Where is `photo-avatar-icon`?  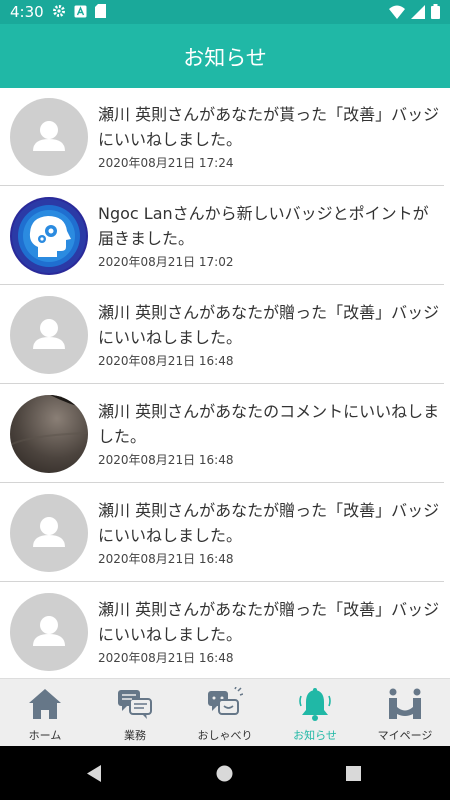 photo-avatar-icon is located at coordinates (49, 420).